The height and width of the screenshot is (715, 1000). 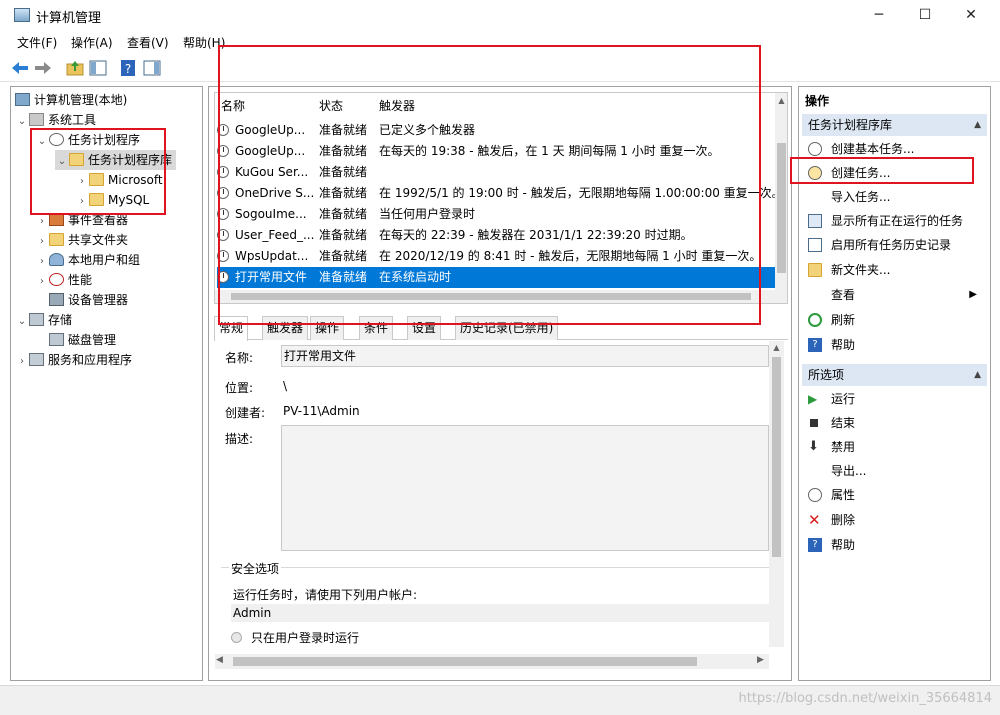 What do you see at coordinates (815, 495) in the screenshot?
I see `properties-icon` at bounding box center [815, 495].